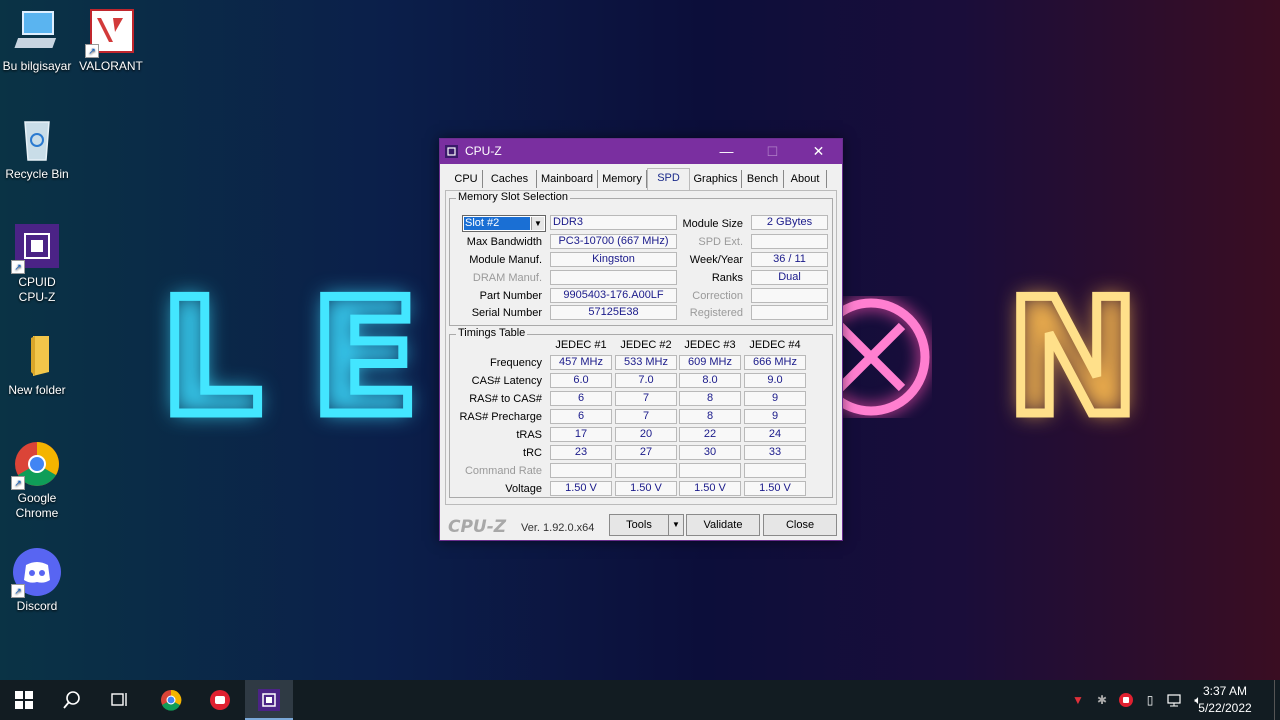 The width and height of the screenshot is (1280, 720). What do you see at coordinates (646, 398) in the screenshot?
I see `timing-cell: 7` at bounding box center [646, 398].